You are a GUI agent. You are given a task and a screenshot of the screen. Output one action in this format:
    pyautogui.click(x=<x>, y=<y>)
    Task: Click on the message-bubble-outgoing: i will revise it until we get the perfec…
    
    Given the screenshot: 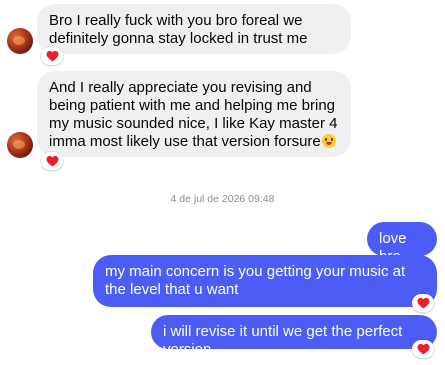 What is the action you would take?
    pyautogui.click(x=294, y=336)
    